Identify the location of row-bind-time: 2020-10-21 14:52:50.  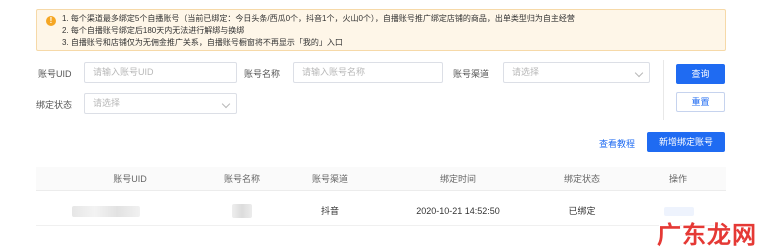
(458, 211).